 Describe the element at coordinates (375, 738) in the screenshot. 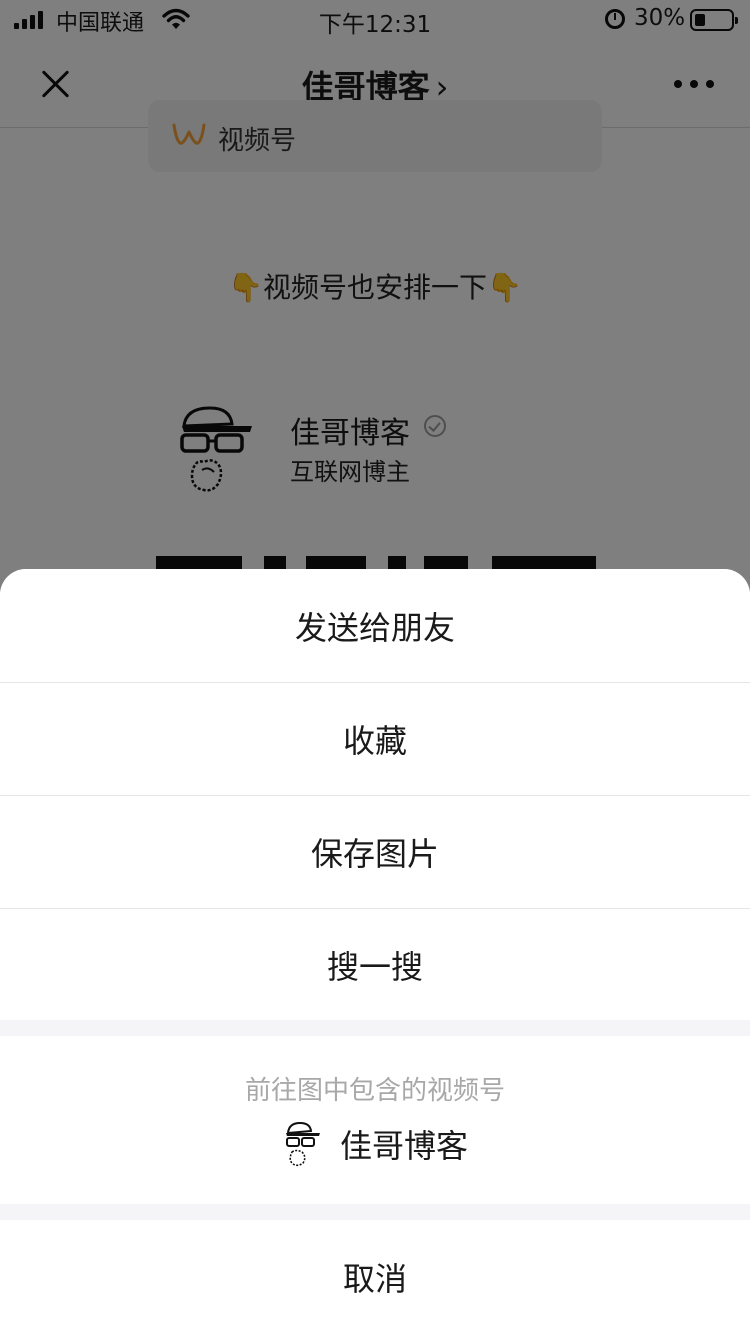

I see `favorite-option: 收藏` at that location.